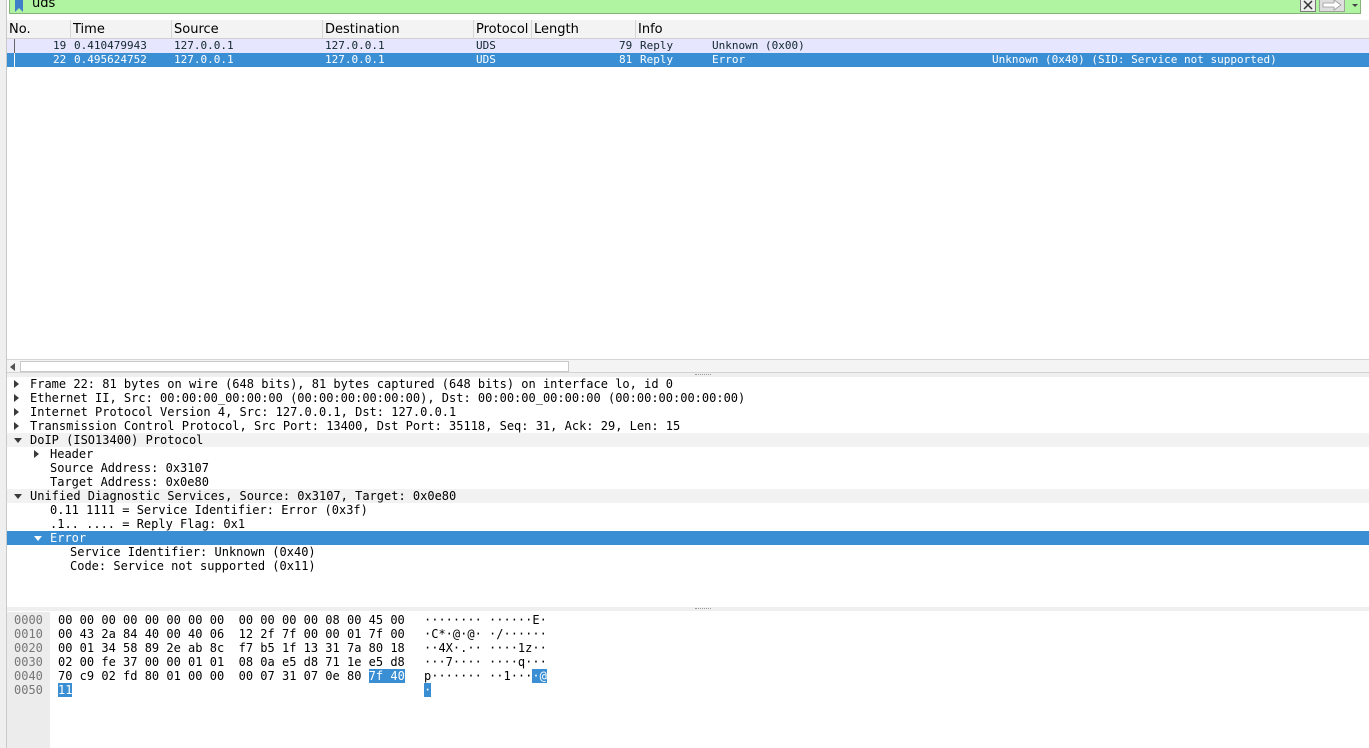 This screenshot has height=748, width=1369. Describe the element at coordinates (193, 552) in the screenshot. I see `tree-item-label: Service Identifier: Unknown (0x40)` at that location.